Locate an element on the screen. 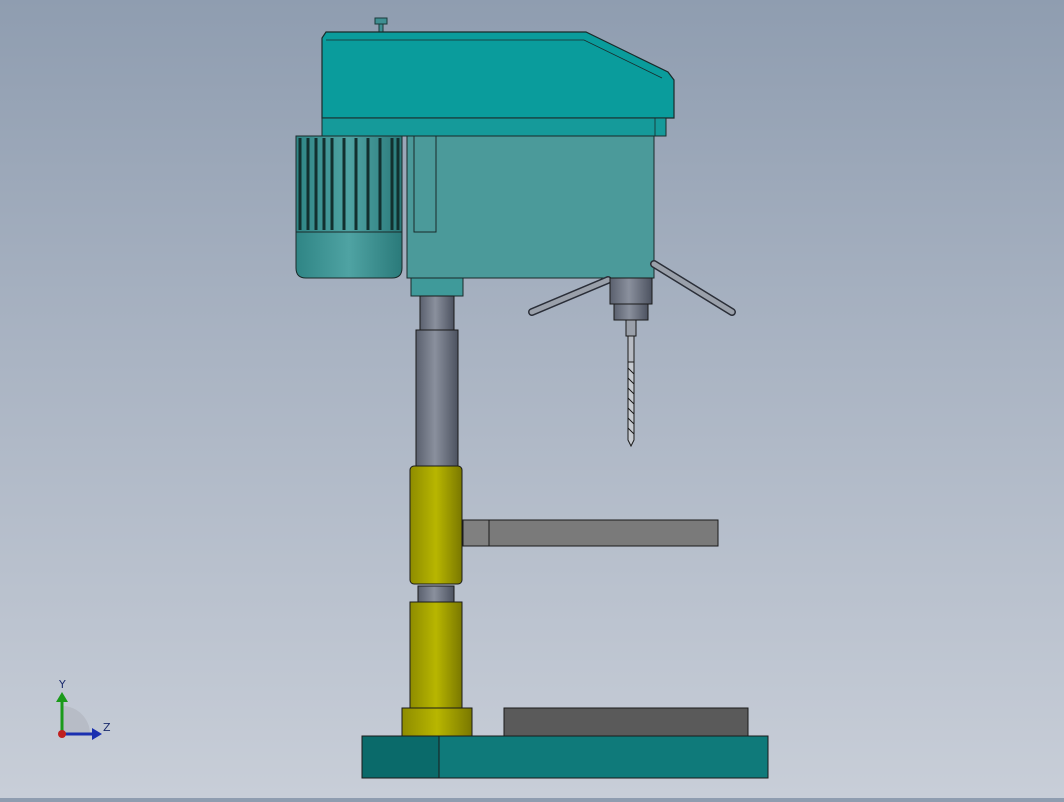 This screenshot has height=802, width=1064. gearbox is located at coordinates (530, 207).